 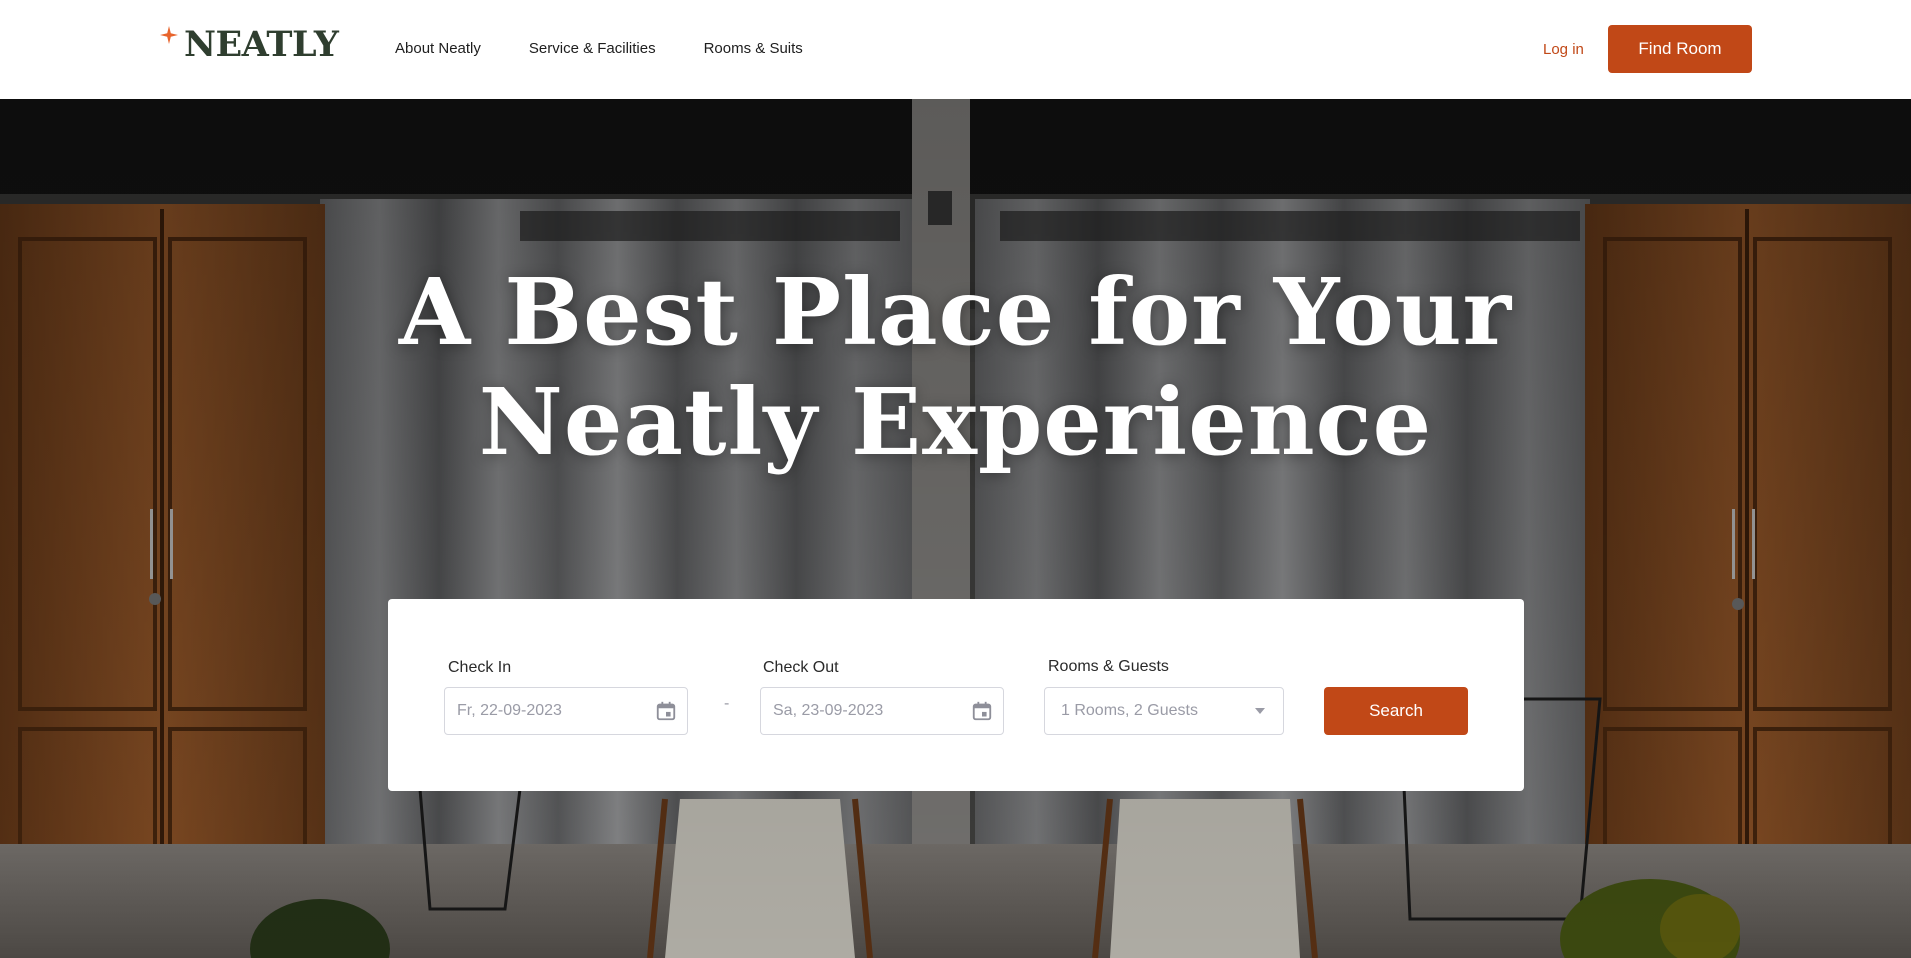 I want to click on checkout-date-input: Sa, 23-09-2023, so click(x=882, y=711).